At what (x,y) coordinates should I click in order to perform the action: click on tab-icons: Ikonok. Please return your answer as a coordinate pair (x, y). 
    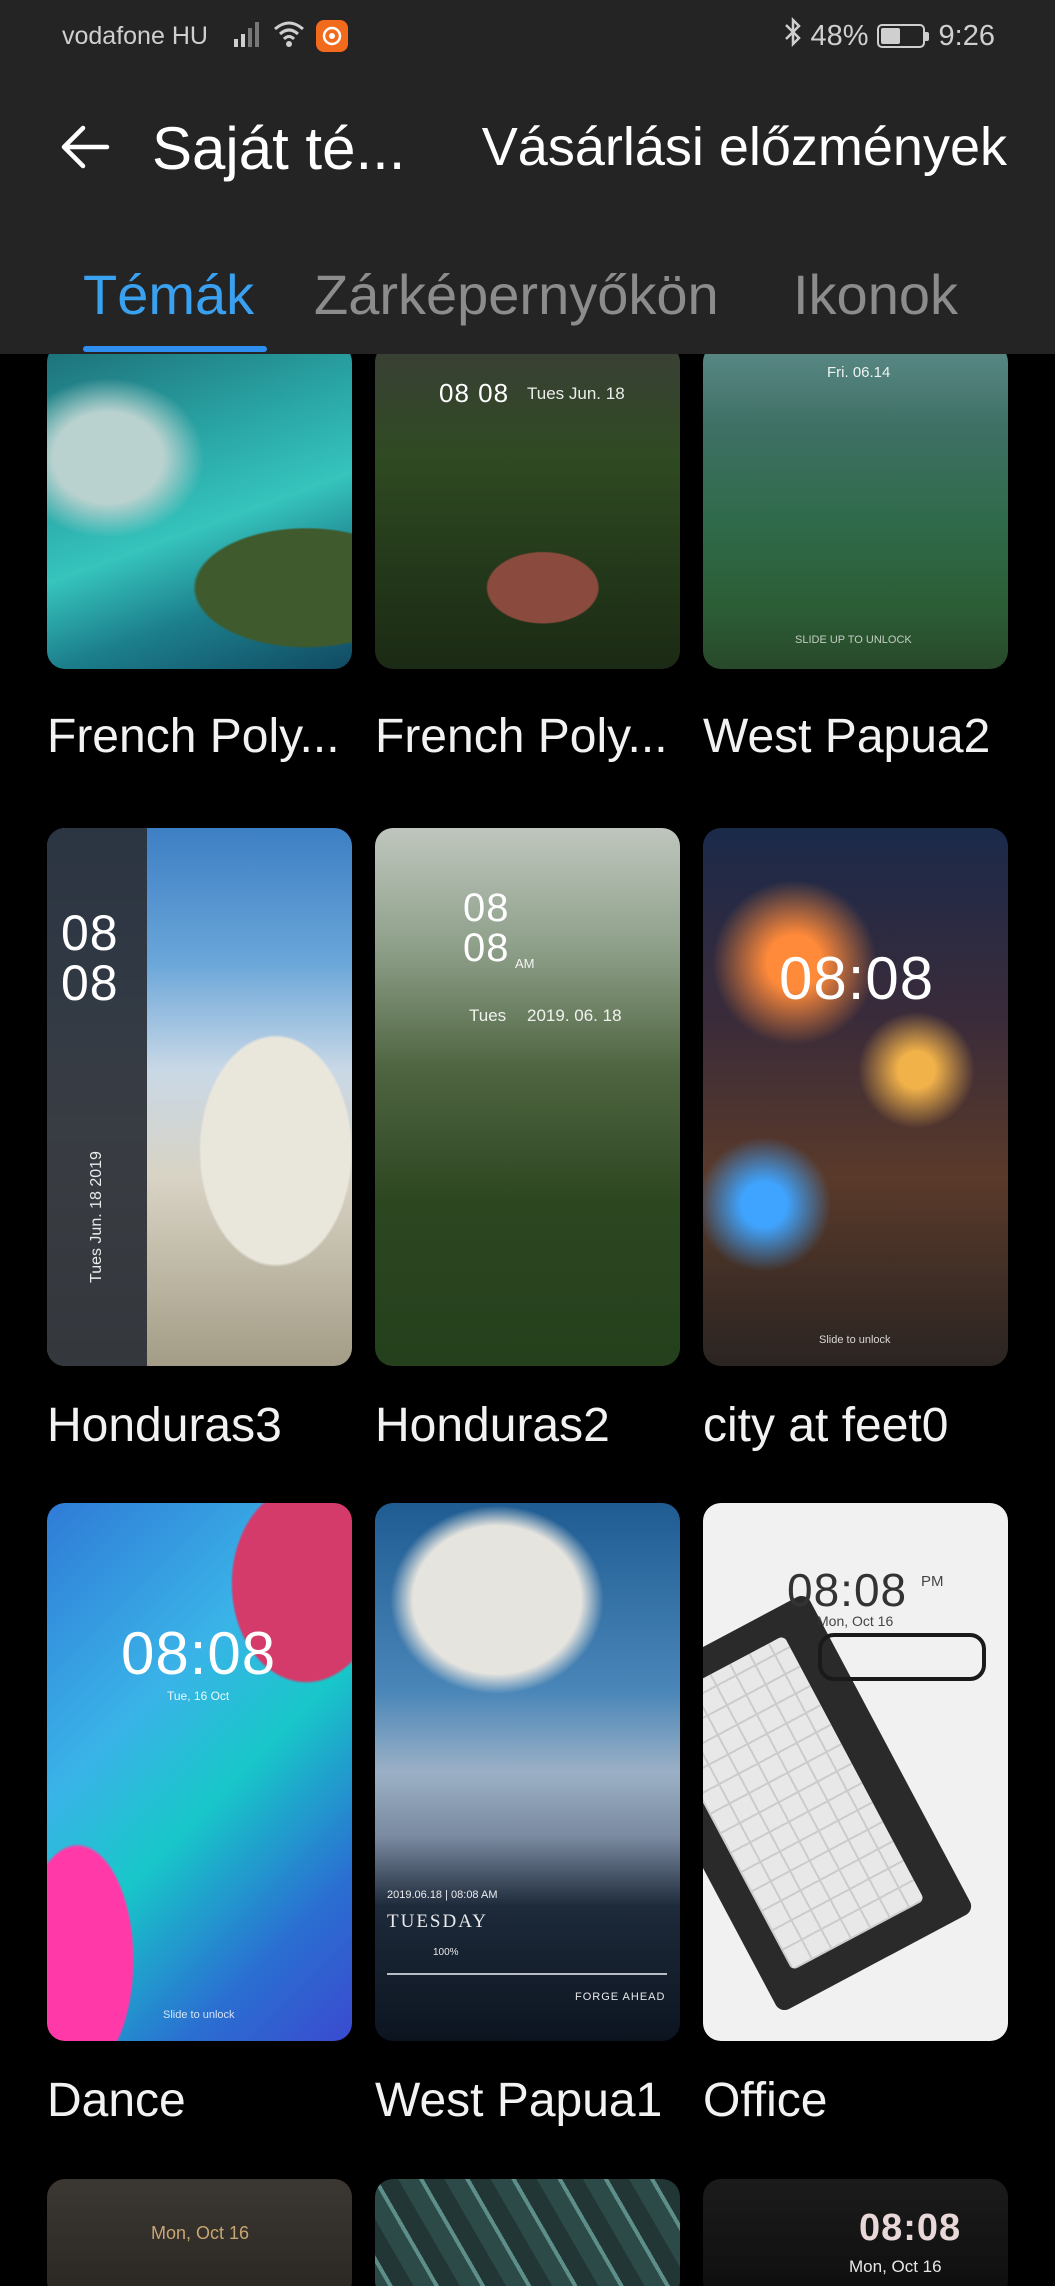
    Looking at the image, I should click on (875, 294).